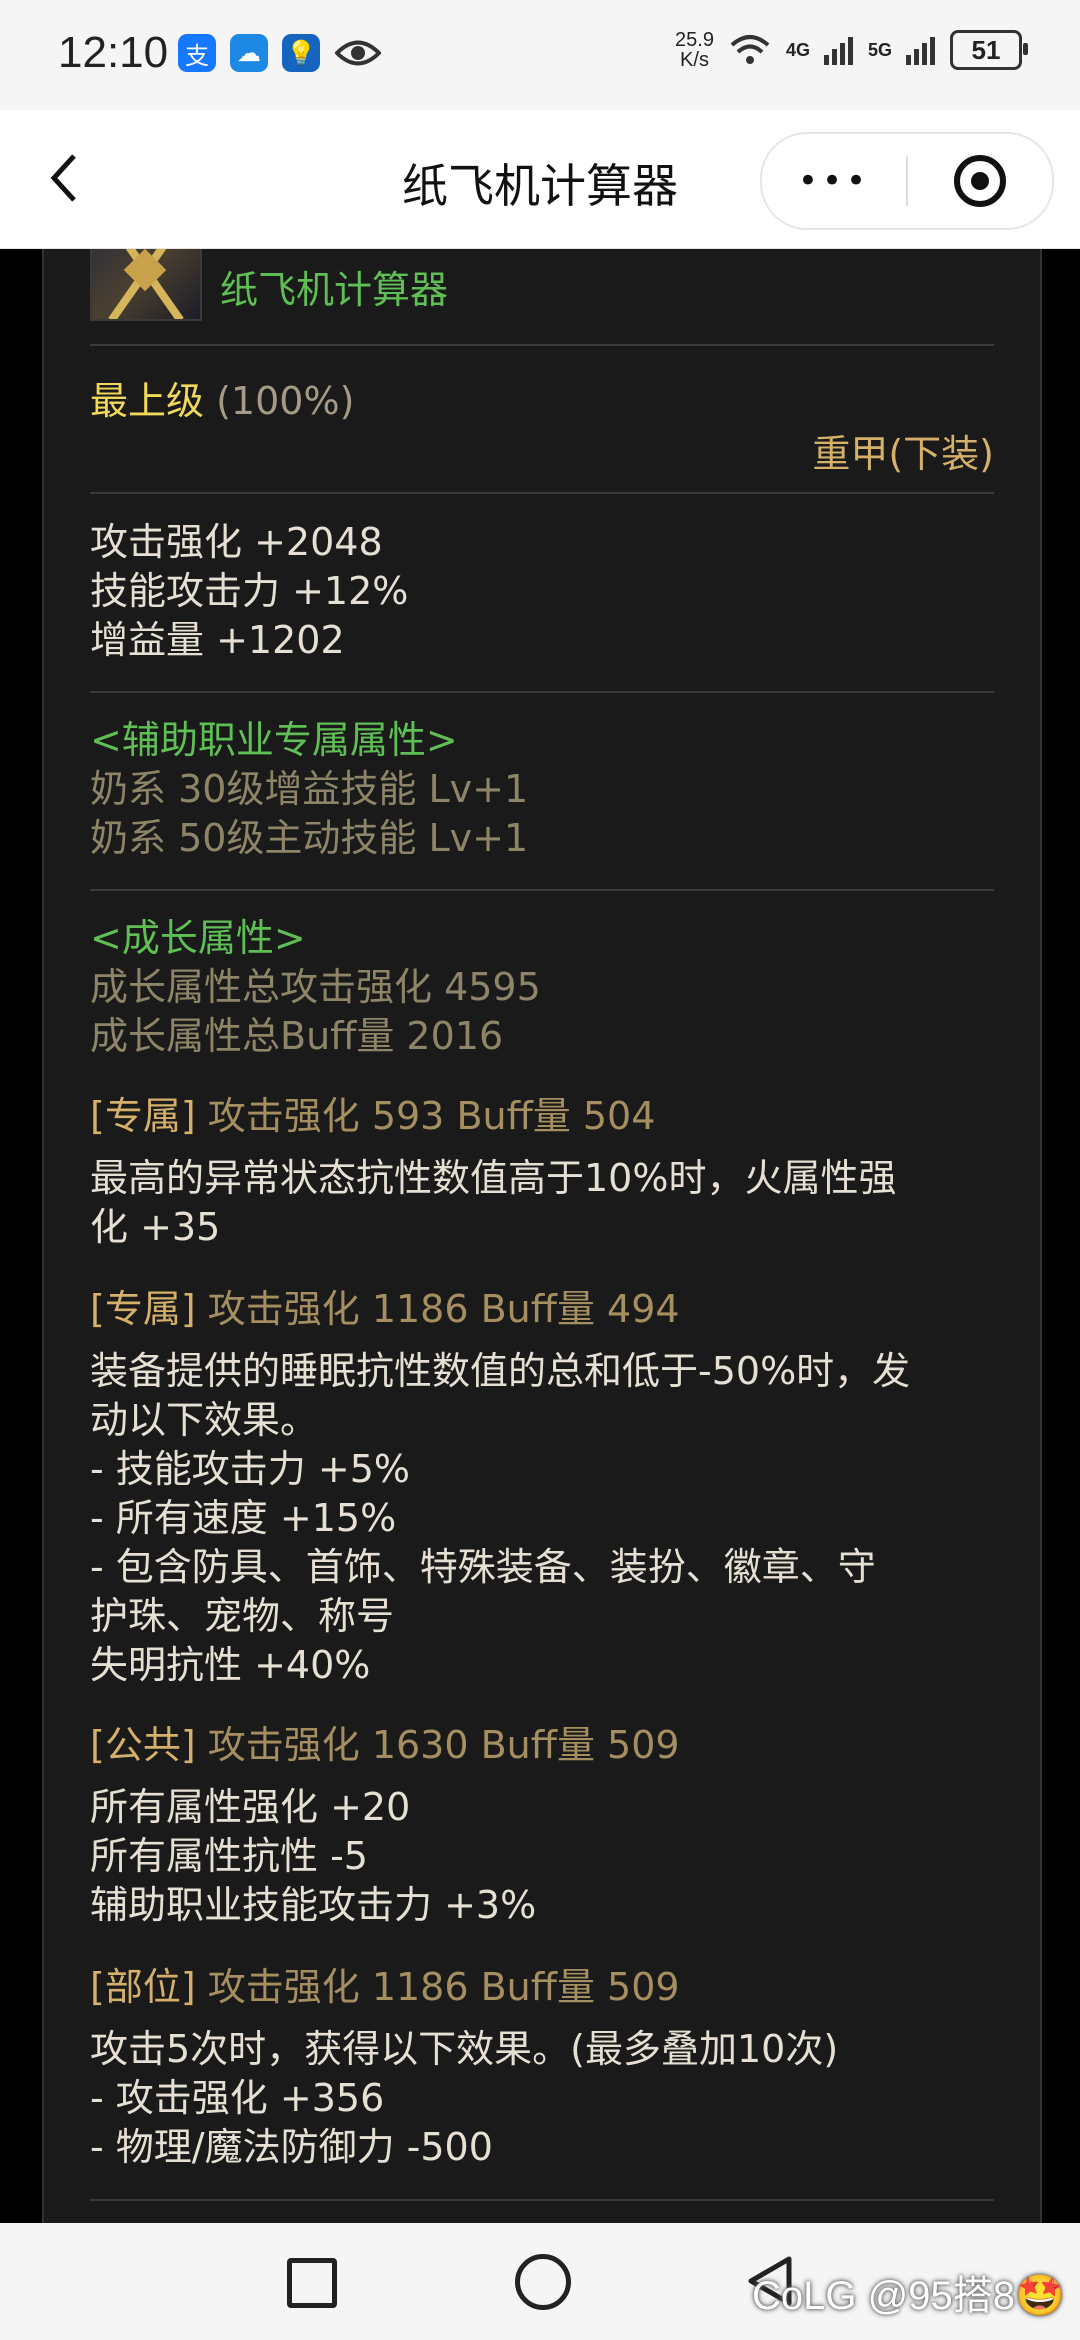 Image resolution: width=1080 pixels, height=2340 pixels. Describe the element at coordinates (443, 1309) in the screenshot. I see `option-stats: 攻击强化 1186 Buff量 494` at that location.